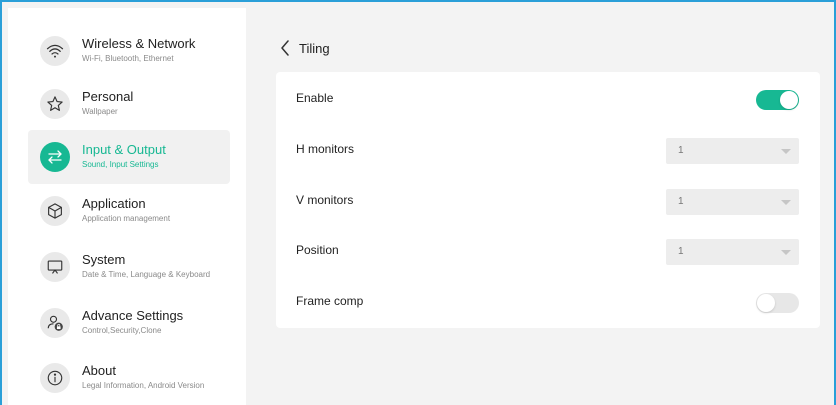 Image resolution: width=836 pixels, height=405 pixels. What do you see at coordinates (108, 96) in the screenshot?
I see `sidebar-item-title: Personal` at bounding box center [108, 96].